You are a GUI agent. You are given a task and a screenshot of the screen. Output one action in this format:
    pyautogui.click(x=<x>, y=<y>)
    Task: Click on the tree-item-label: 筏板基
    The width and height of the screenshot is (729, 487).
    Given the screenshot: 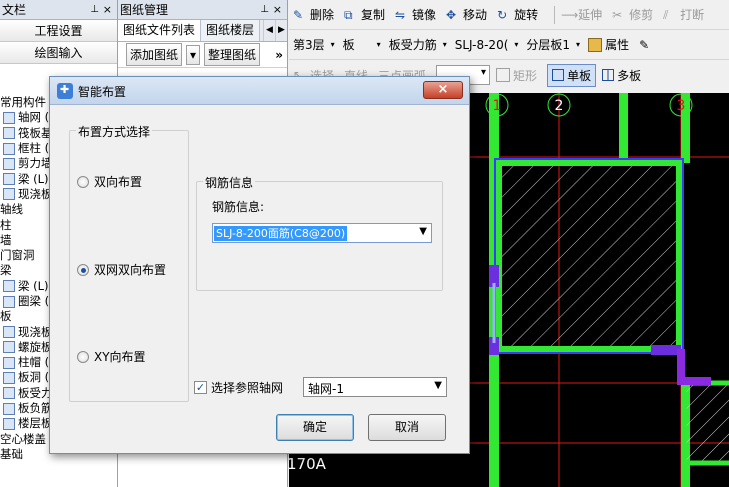 What is the action you would take?
    pyautogui.click(x=35, y=132)
    